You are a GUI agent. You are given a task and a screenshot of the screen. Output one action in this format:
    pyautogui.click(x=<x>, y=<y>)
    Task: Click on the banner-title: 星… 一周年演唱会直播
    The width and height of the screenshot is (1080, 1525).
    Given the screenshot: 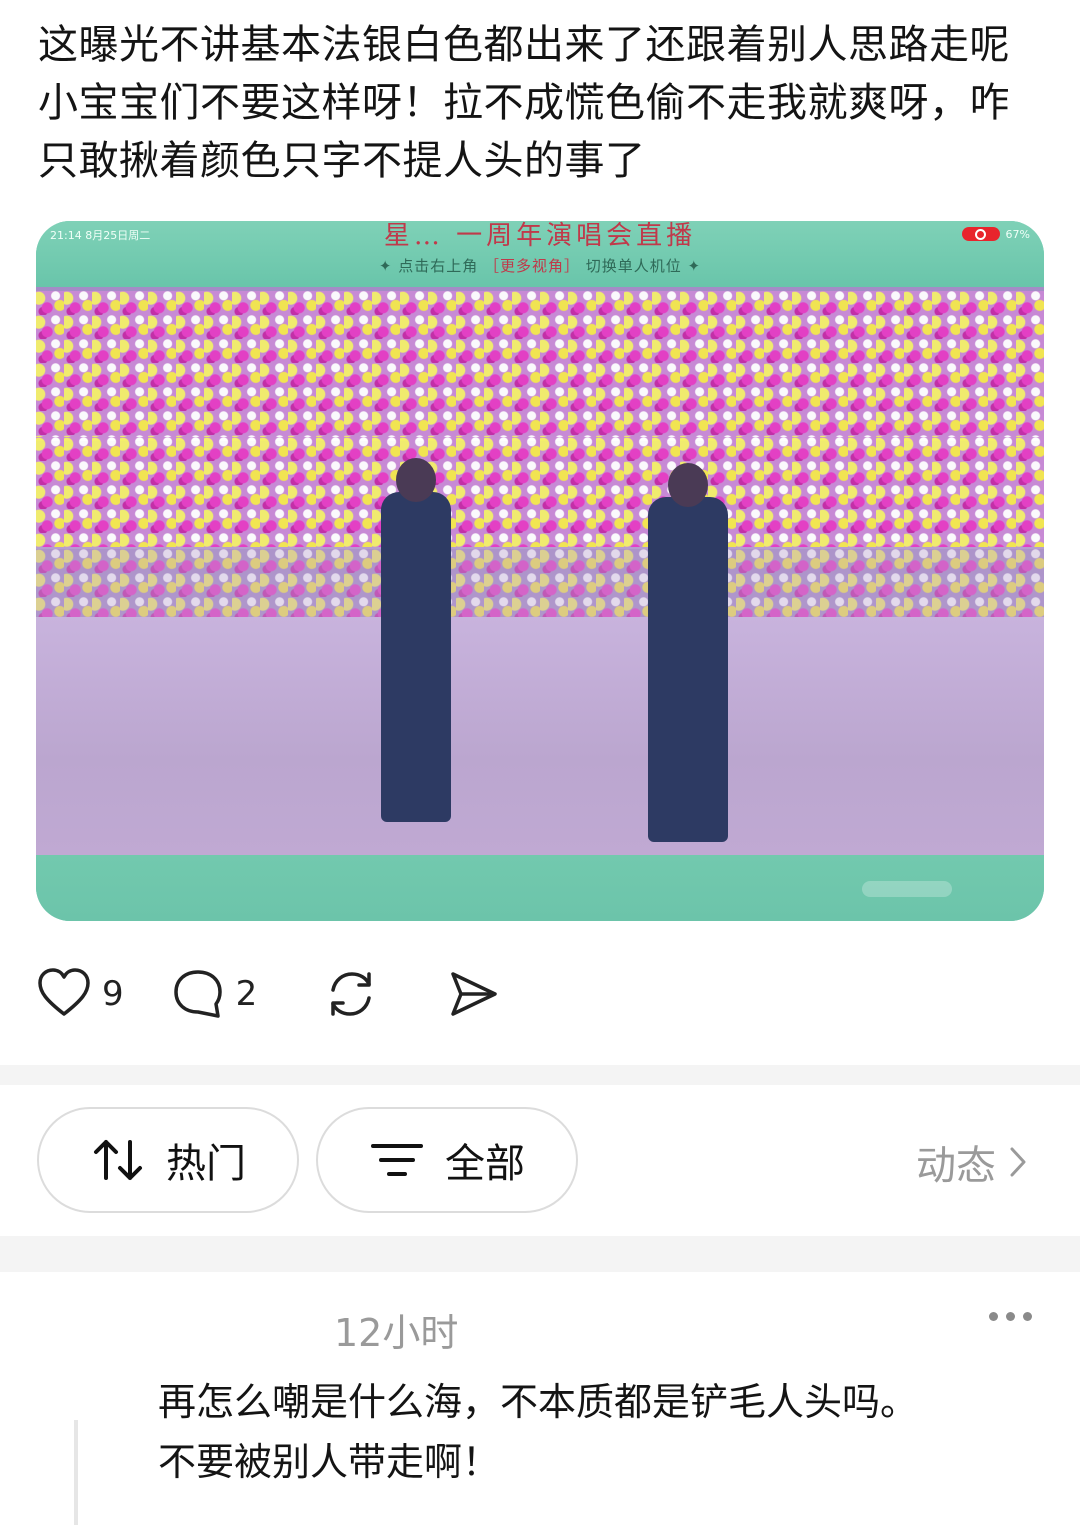 What is the action you would take?
    pyautogui.click(x=540, y=236)
    